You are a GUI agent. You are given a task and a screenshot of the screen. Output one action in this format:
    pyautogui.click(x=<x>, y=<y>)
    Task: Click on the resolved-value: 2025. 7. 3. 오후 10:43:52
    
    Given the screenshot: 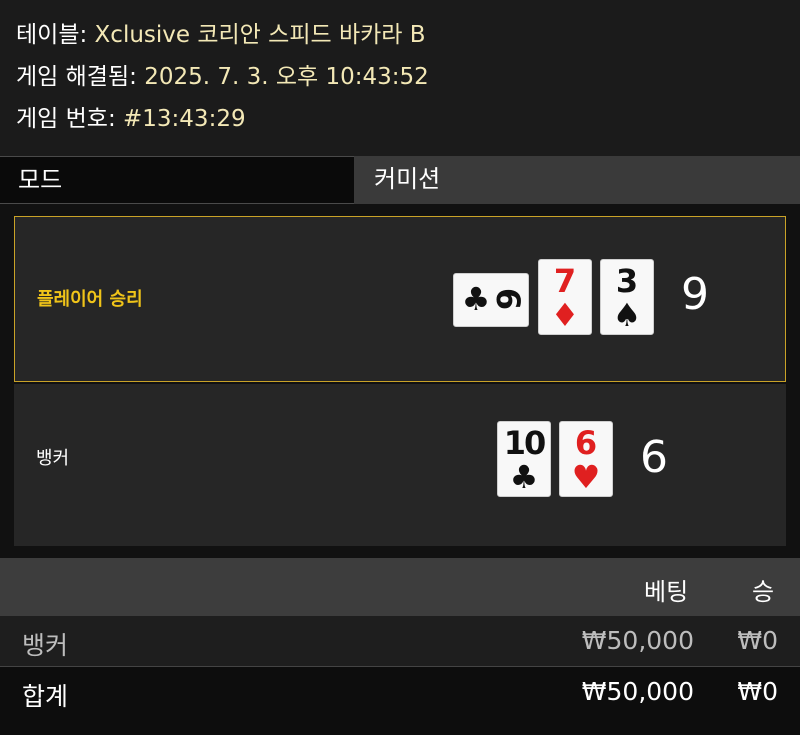 What is the action you would take?
    pyautogui.click(x=286, y=77)
    